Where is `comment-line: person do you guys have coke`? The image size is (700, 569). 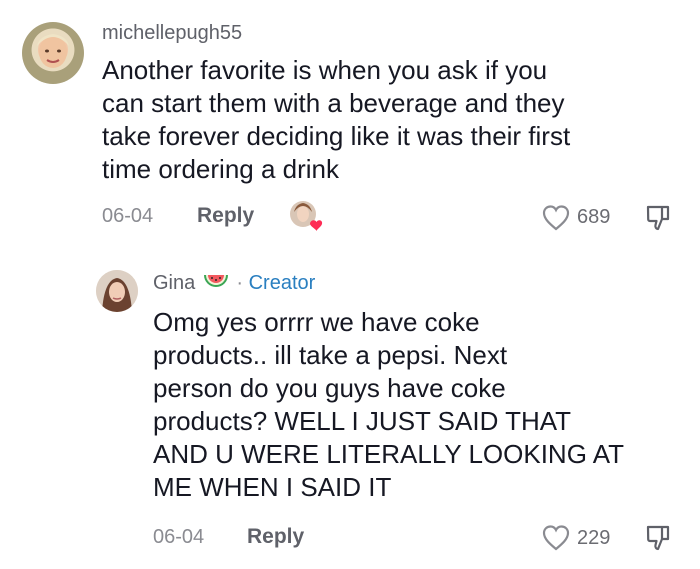
comment-line: person do you guys have coke is located at coordinates (329, 388).